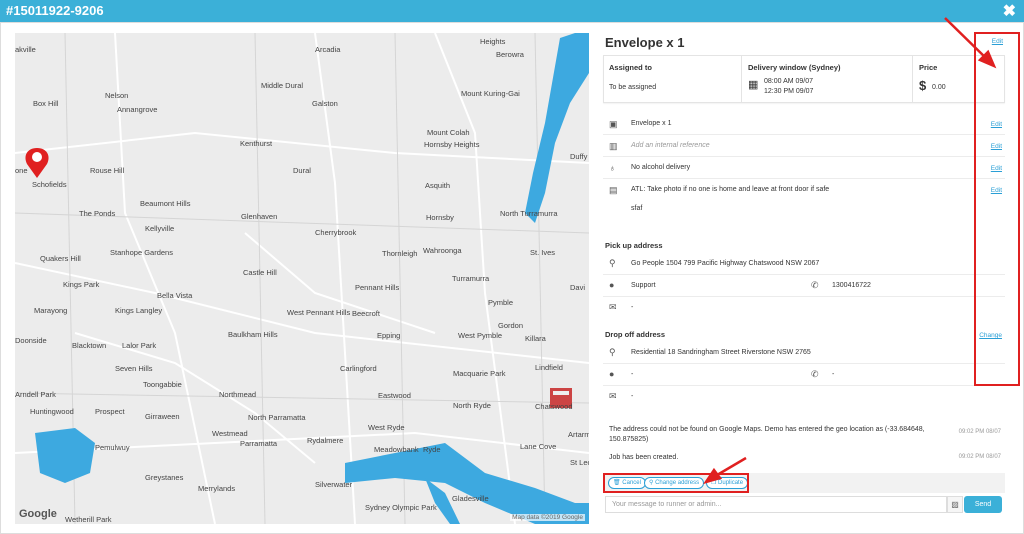 The width and height of the screenshot is (1024, 534). I want to click on map-place-label: Quakers Hill, so click(60, 258).